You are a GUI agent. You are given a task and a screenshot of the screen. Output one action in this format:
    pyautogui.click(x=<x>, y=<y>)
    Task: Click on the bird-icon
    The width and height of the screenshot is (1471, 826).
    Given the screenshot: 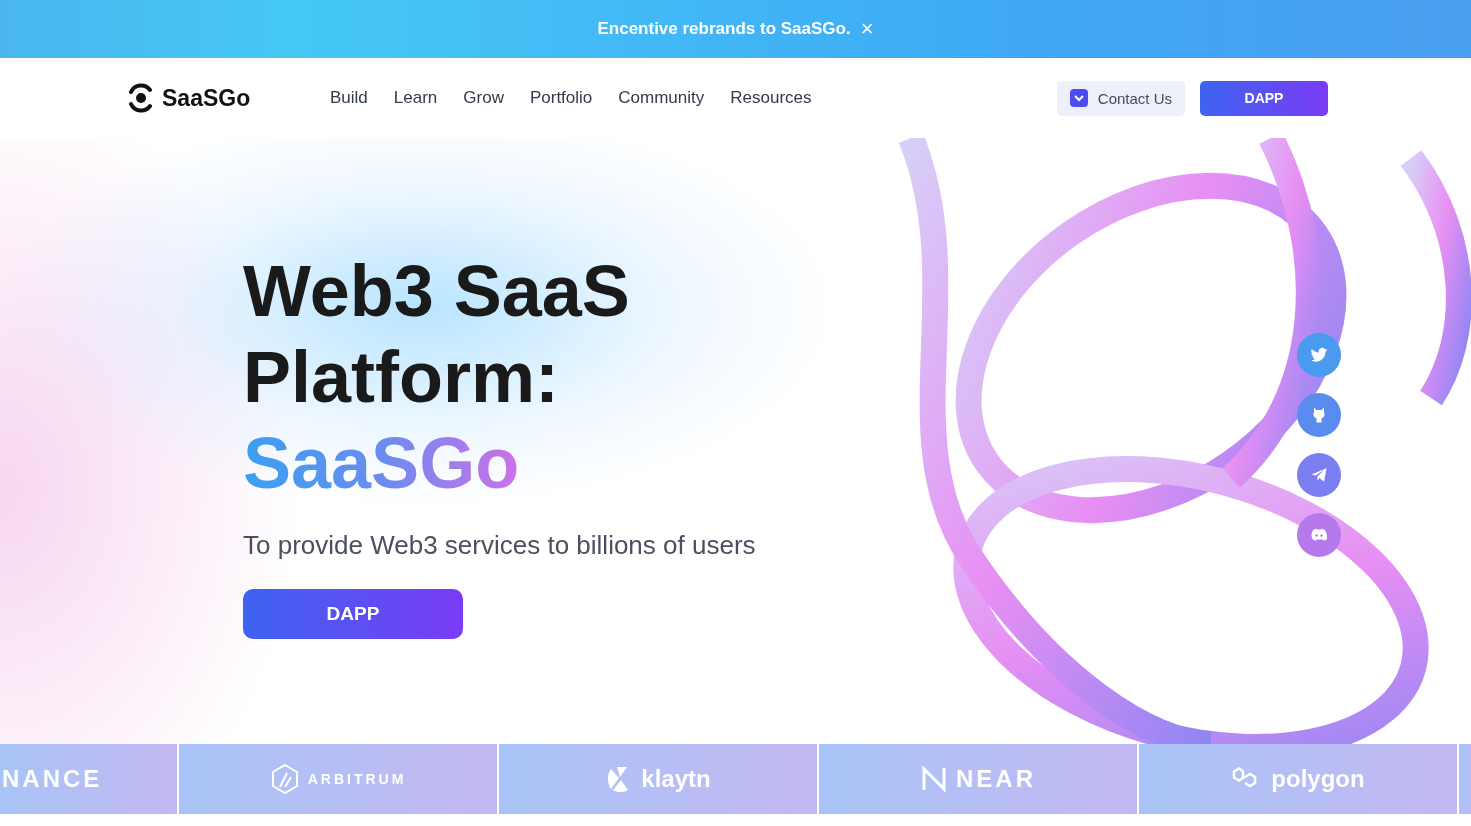 What is the action you would take?
    pyautogui.click(x=1319, y=355)
    